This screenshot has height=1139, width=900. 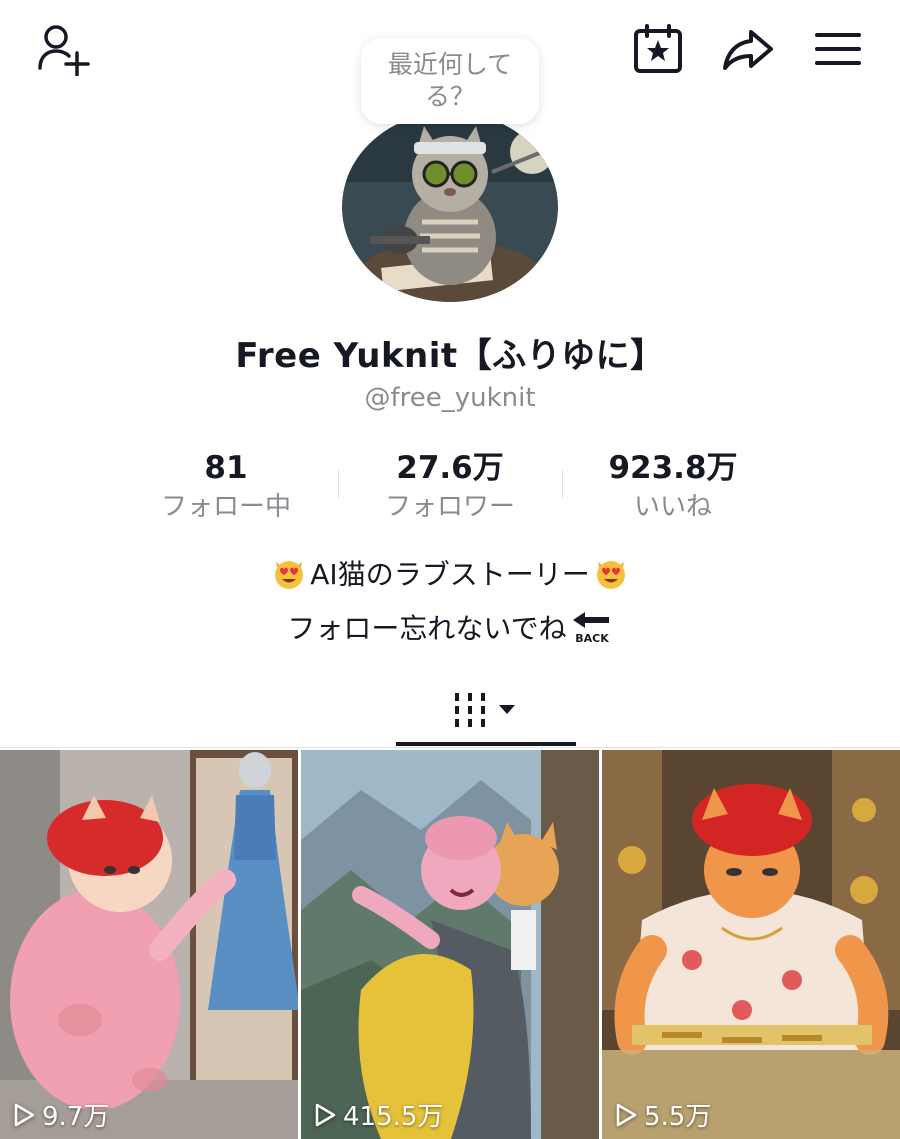 What do you see at coordinates (672, 507) in the screenshot?
I see `stat-likes-label: いいね` at bounding box center [672, 507].